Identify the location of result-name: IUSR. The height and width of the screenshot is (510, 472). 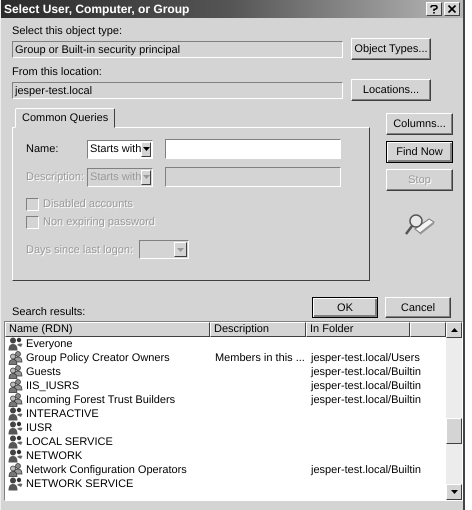
(39, 428).